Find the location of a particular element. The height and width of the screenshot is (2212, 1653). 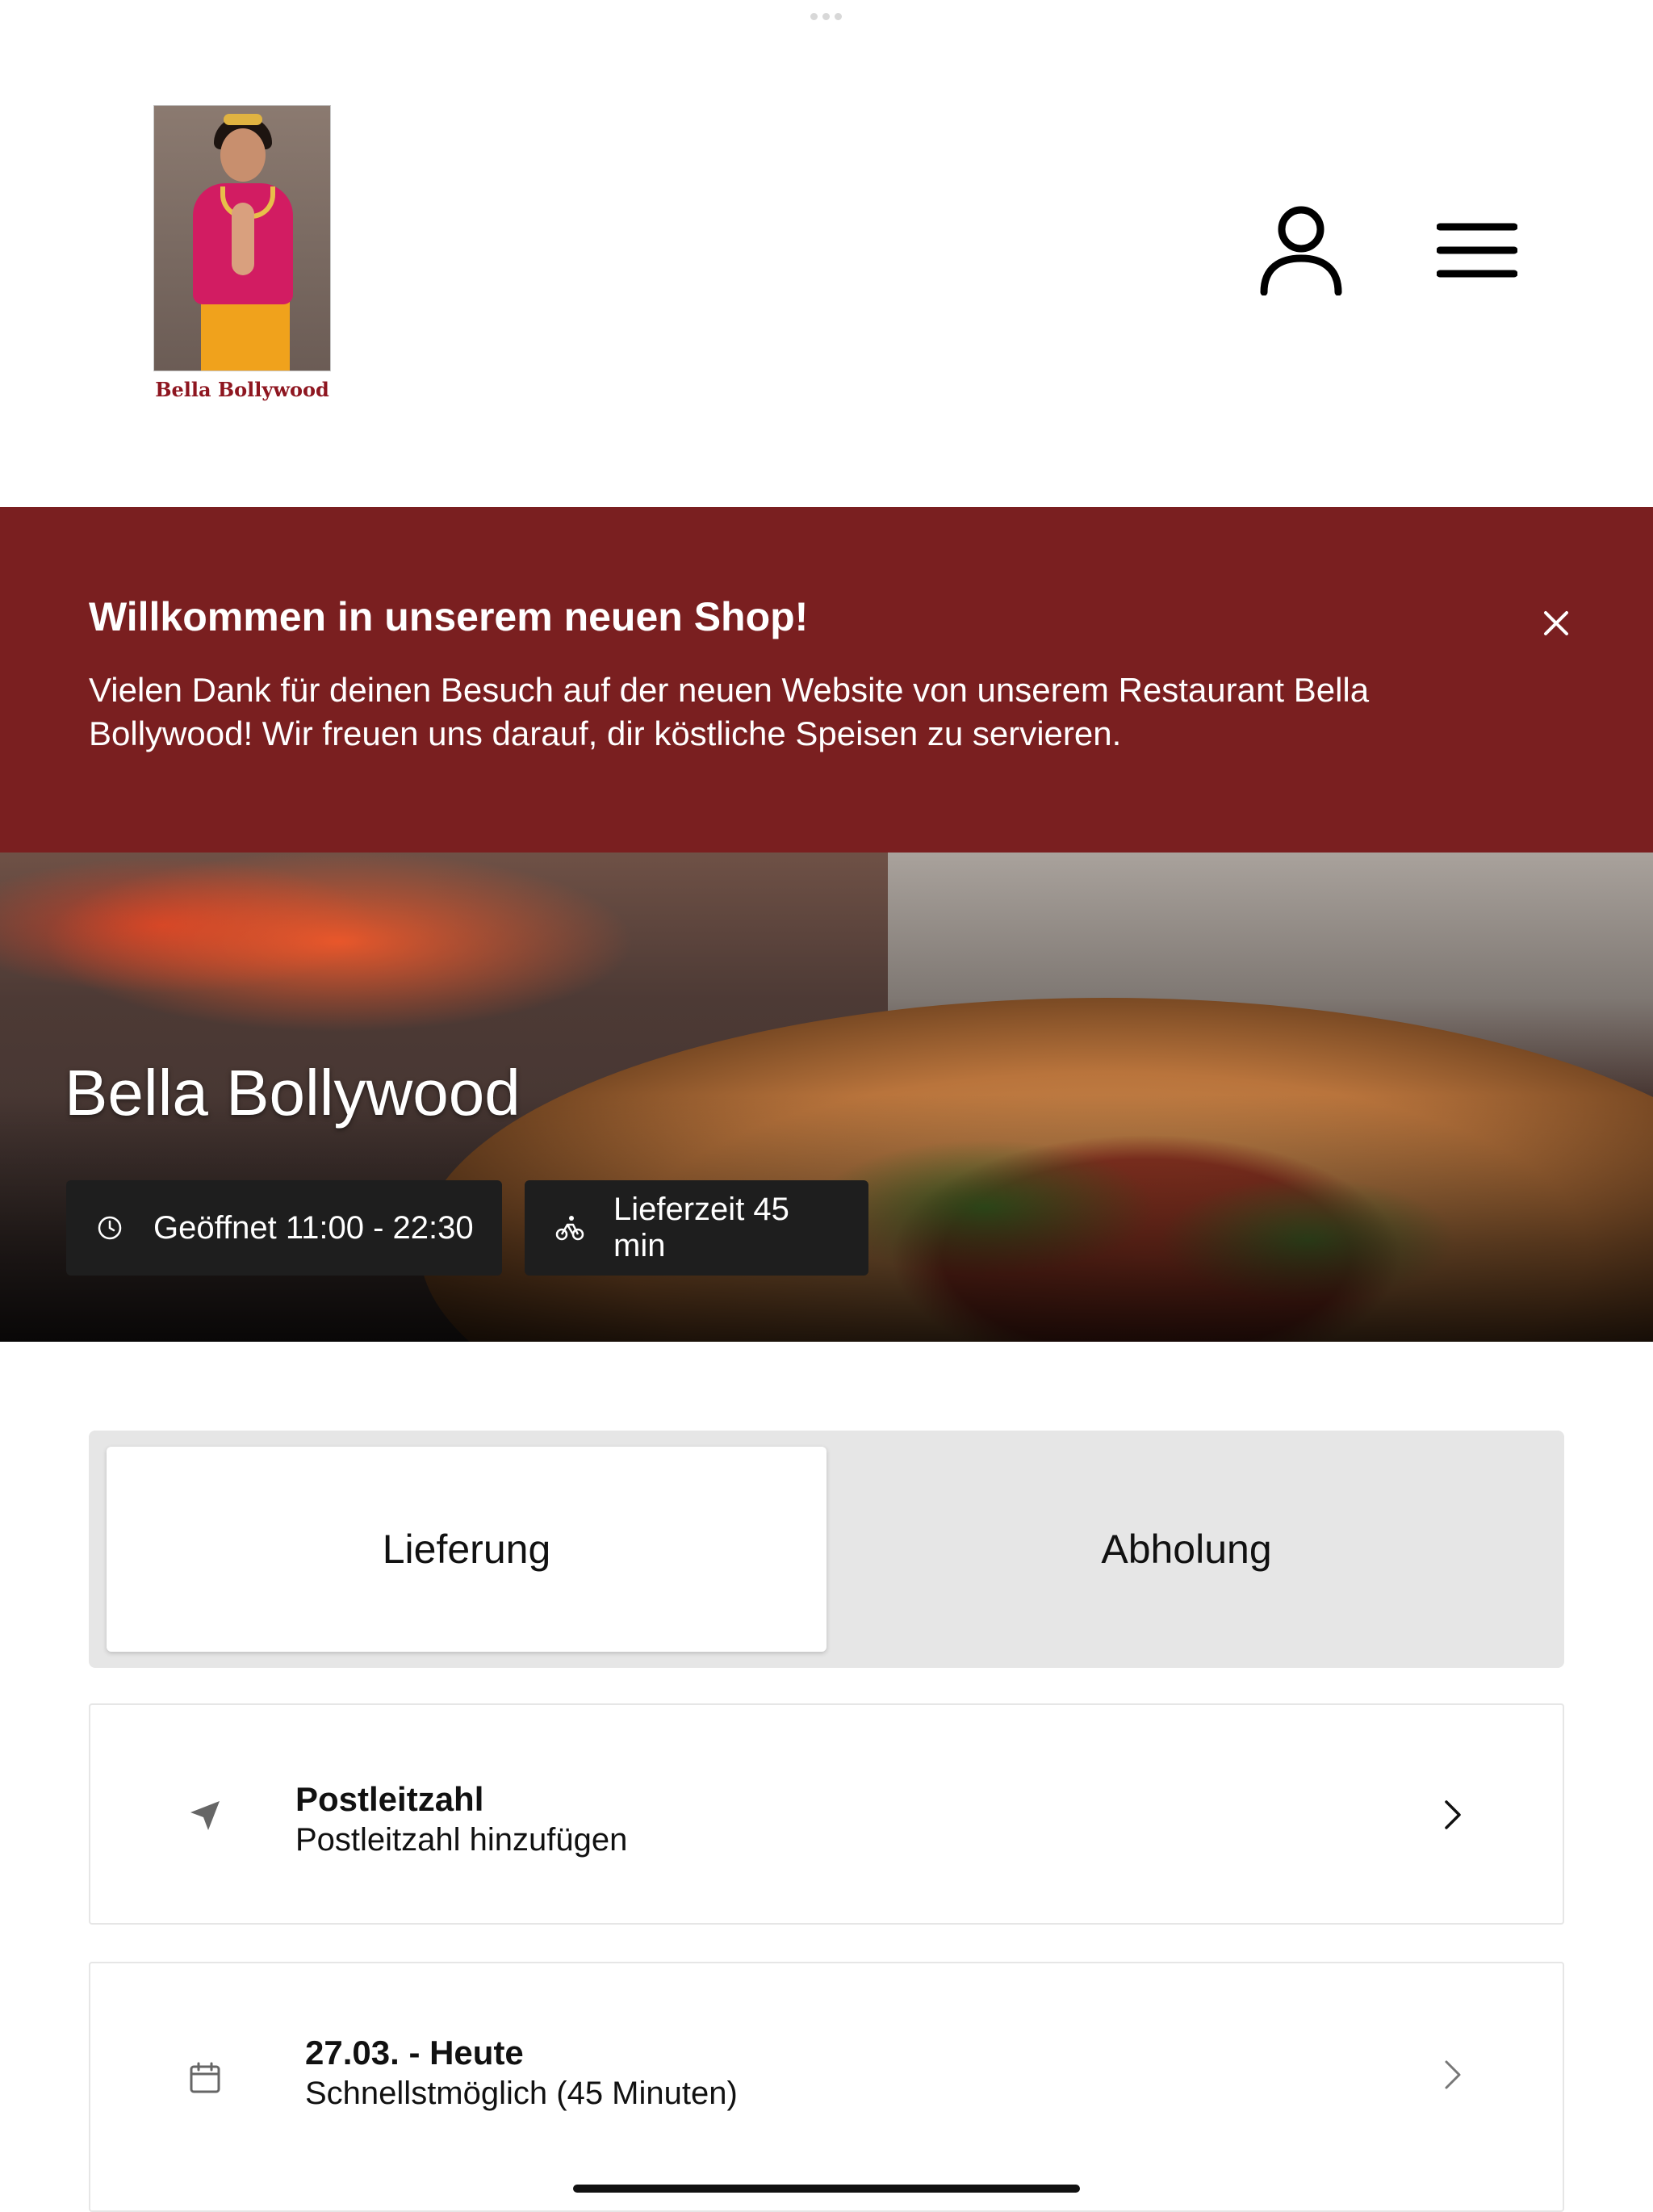

opening-hours-badge: Geöffnet 11:00 - 22:30 is located at coordinates (284, 1228).